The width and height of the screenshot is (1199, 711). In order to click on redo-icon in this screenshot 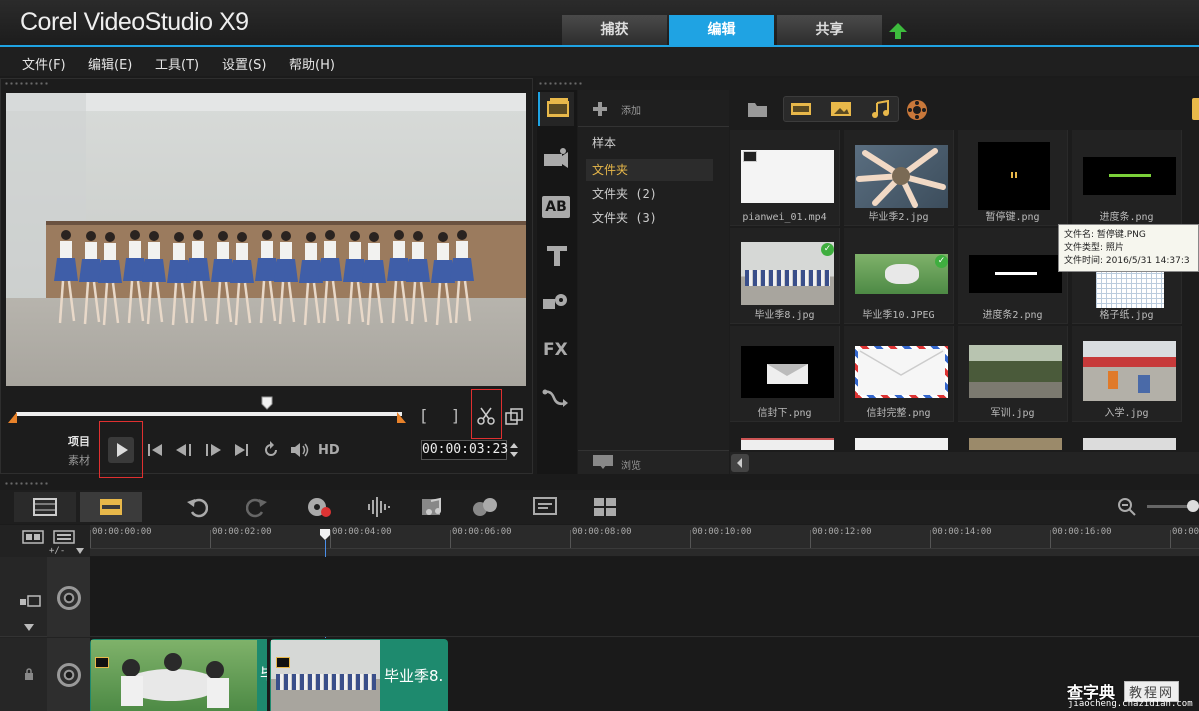, I will do `click(257, 507)`.